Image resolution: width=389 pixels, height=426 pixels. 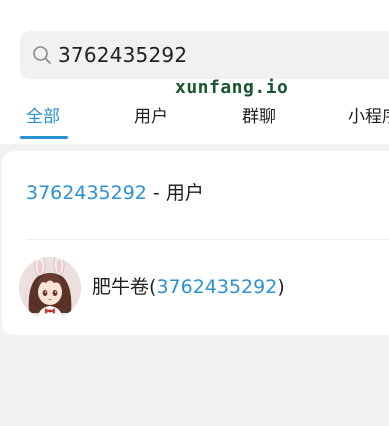 I want to click on avatar, so click(x=50, y=288).